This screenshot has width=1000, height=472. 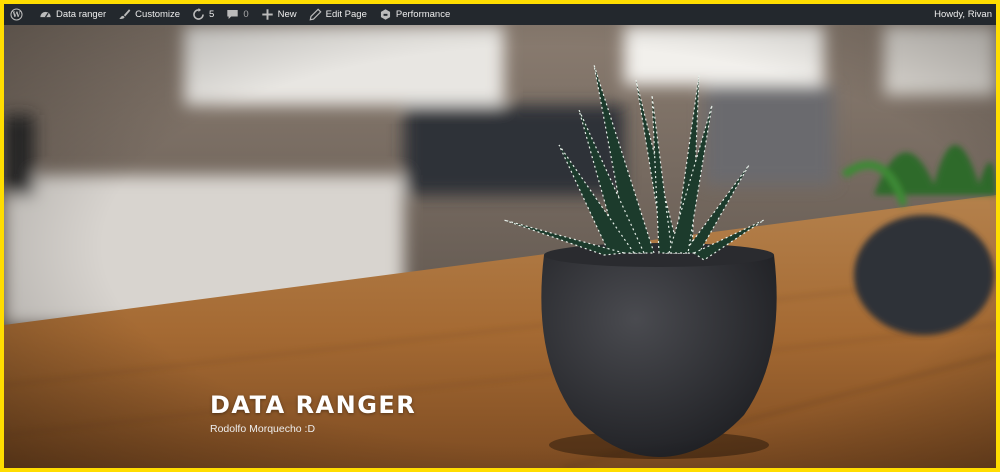 What do you see at coordinates (287, 14) in the screenshot?
I see `new-label: New` at bounding box center [287, 14].